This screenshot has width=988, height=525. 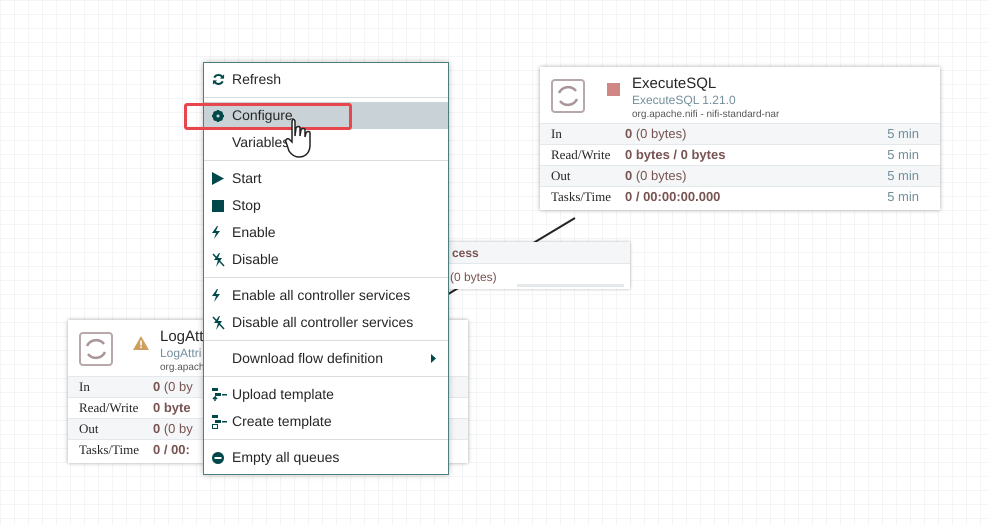 I want to click on processor-bundle: org.apache.nifi - nifi-standard-nar, so click(x=706, y=114).